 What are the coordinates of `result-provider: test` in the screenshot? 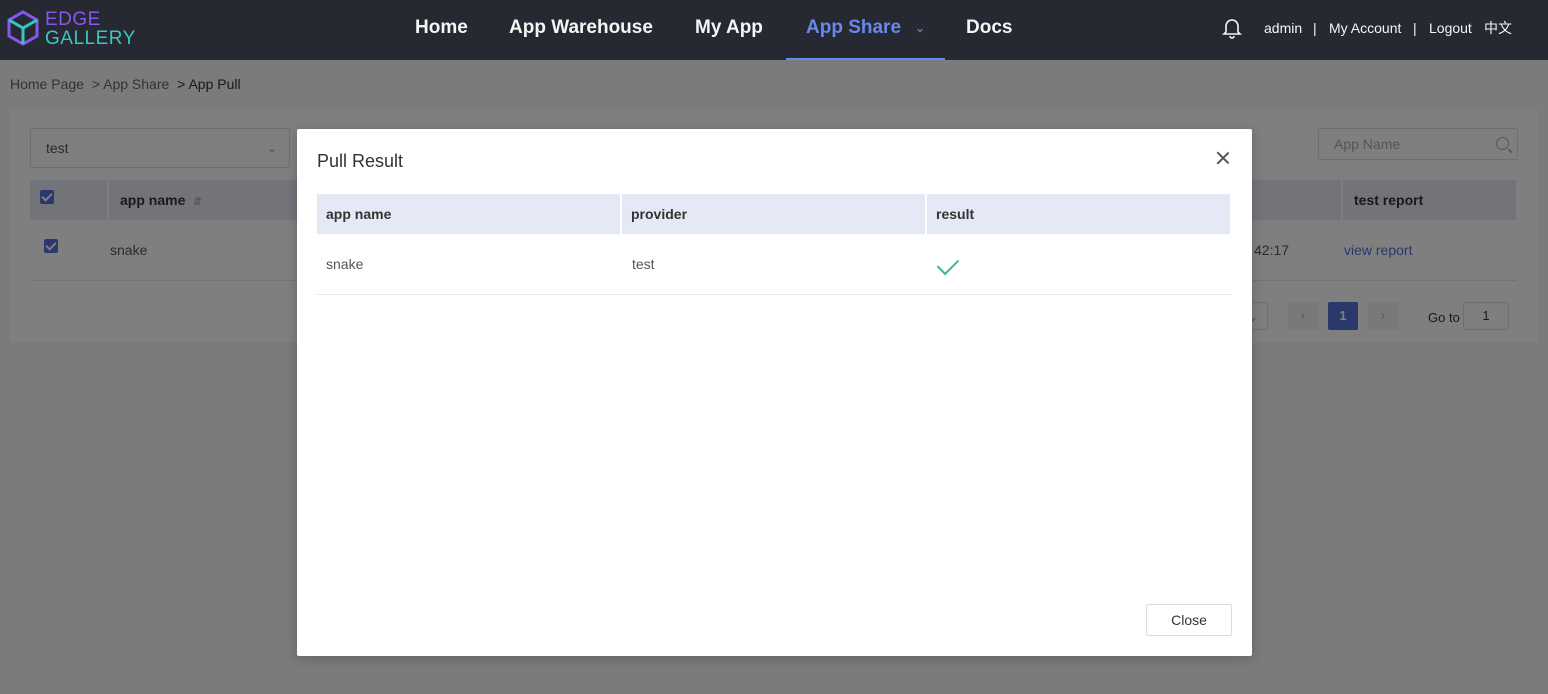 It's located at (643, 264).